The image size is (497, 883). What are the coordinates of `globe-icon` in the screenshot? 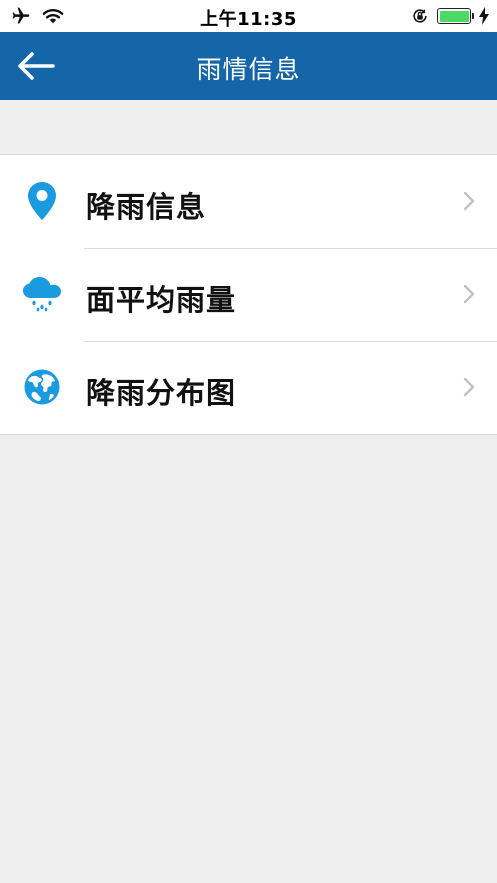 It's located at (42, 387).